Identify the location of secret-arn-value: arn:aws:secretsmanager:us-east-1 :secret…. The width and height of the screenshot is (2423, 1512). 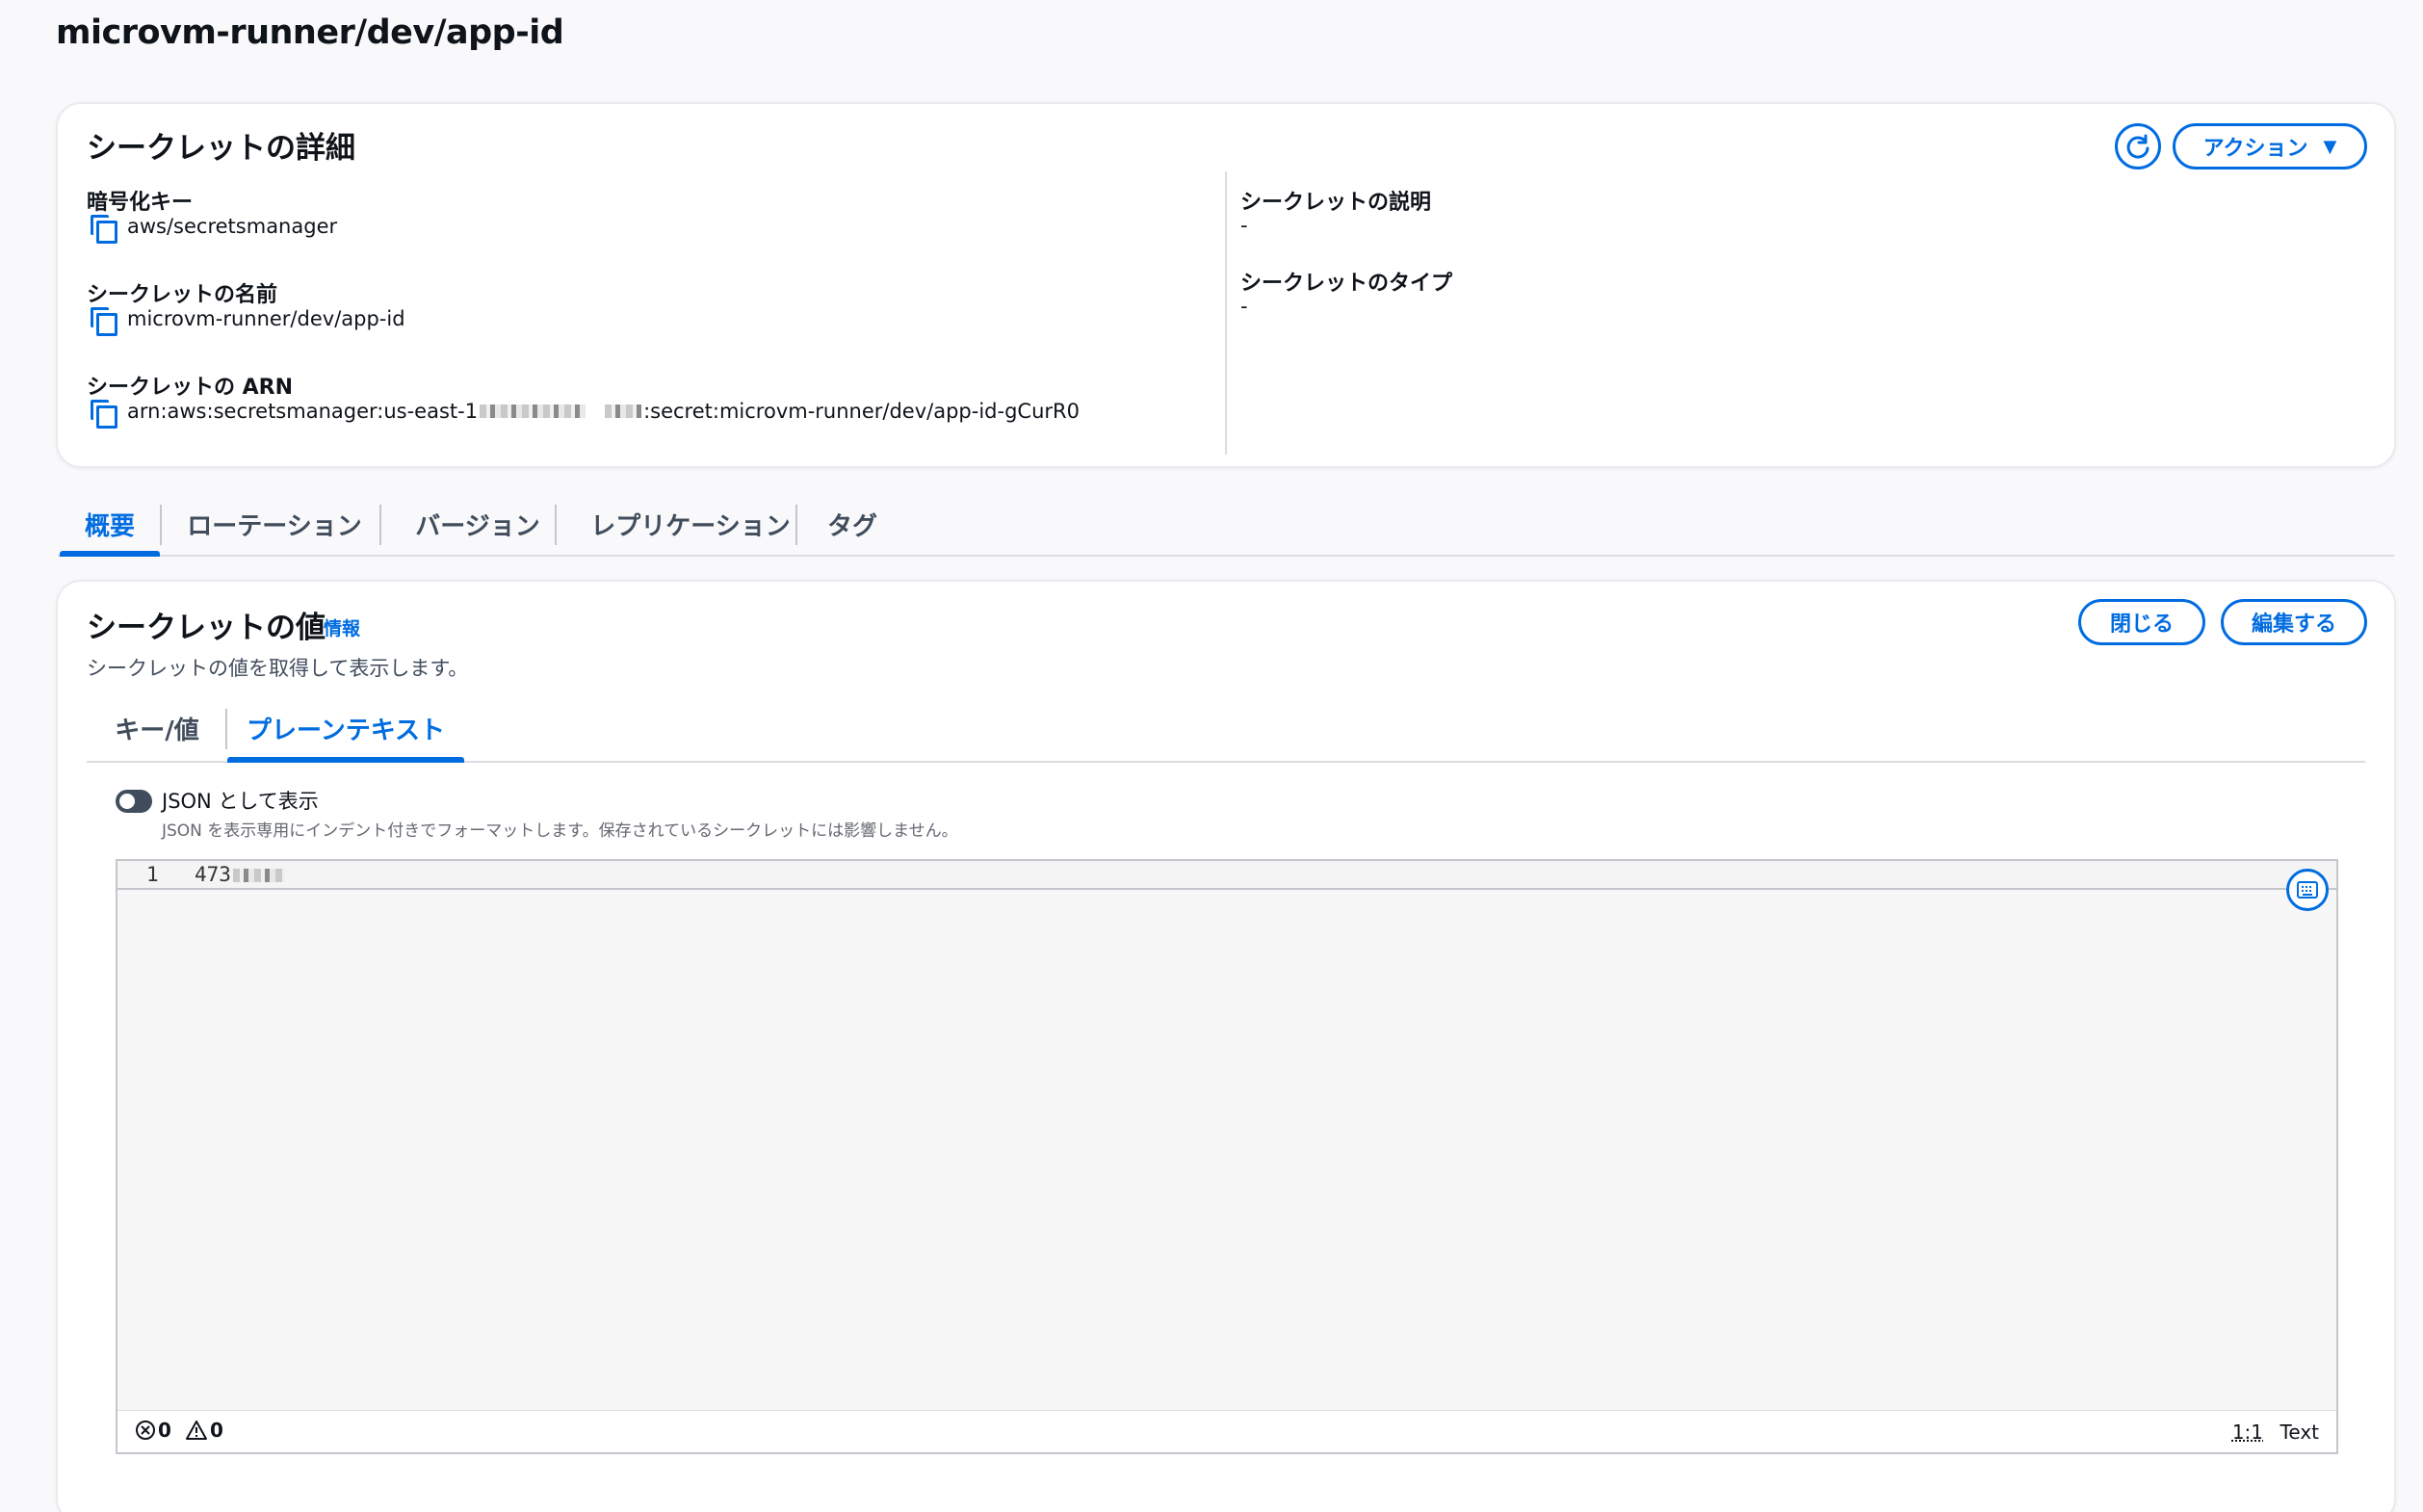
(584, 414).